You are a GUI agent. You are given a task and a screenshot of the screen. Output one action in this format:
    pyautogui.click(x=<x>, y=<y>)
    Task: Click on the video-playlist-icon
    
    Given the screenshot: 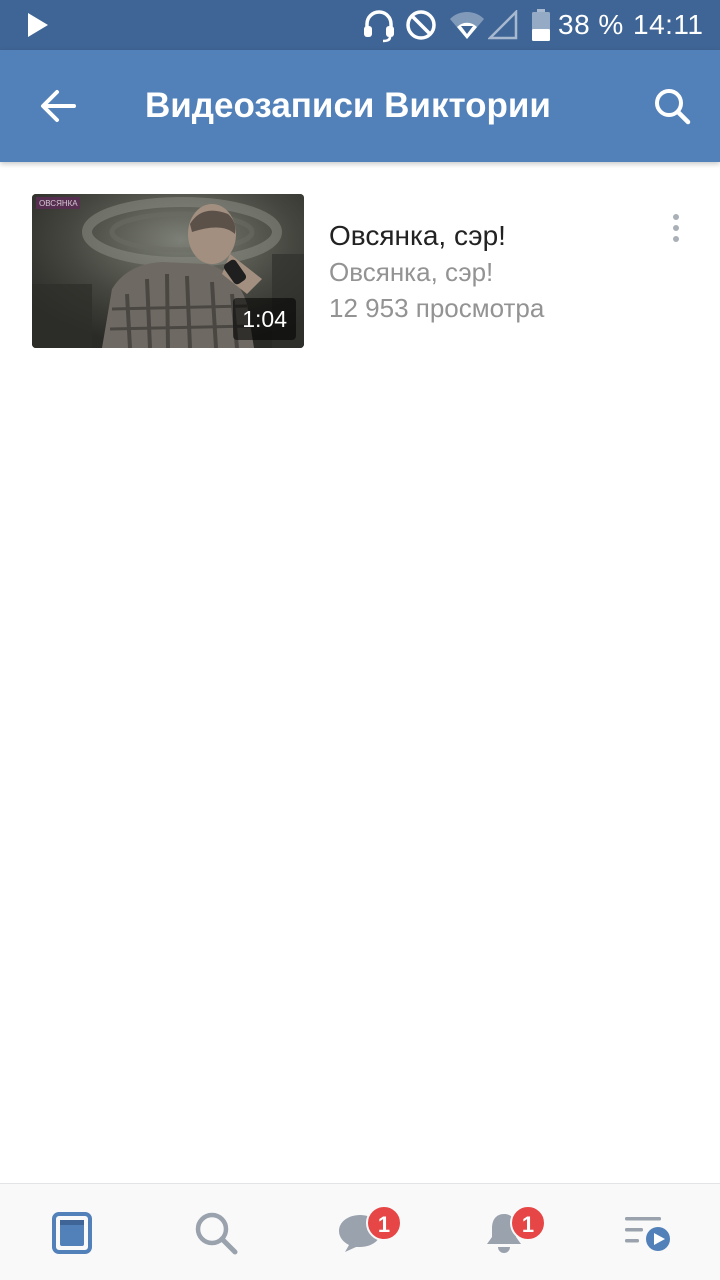 What is the action you would take?
    pyautogui.click(x=647, y=1233)
    